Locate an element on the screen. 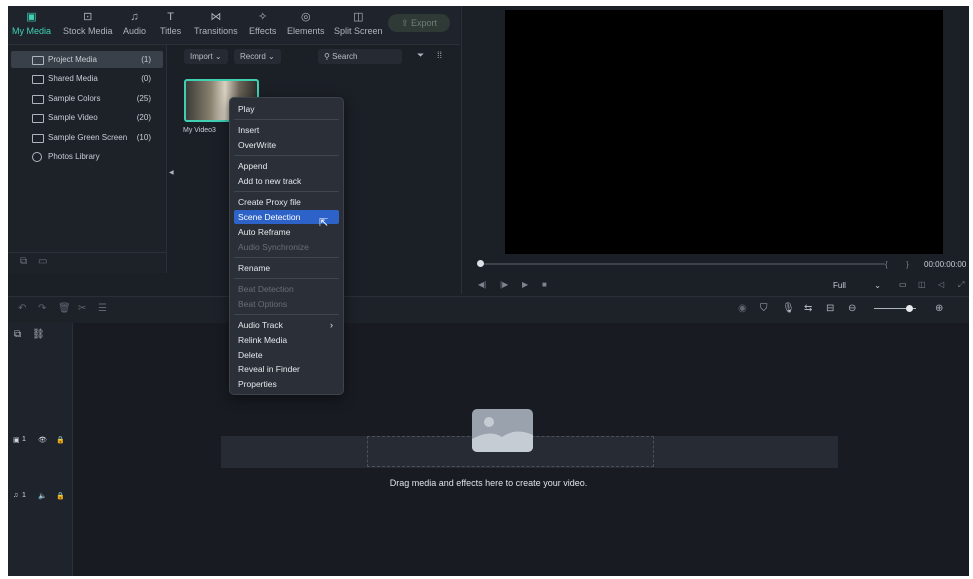 Image resolution: width=973 pixels, height=579 pixels. timeline-toolbar: ↶ ↷ 🗑 ✂ ☰ ◉ ⛉ 🎙 ⇆ ⊟ ⊖ ⊕ is located at coordinates (488, 310).